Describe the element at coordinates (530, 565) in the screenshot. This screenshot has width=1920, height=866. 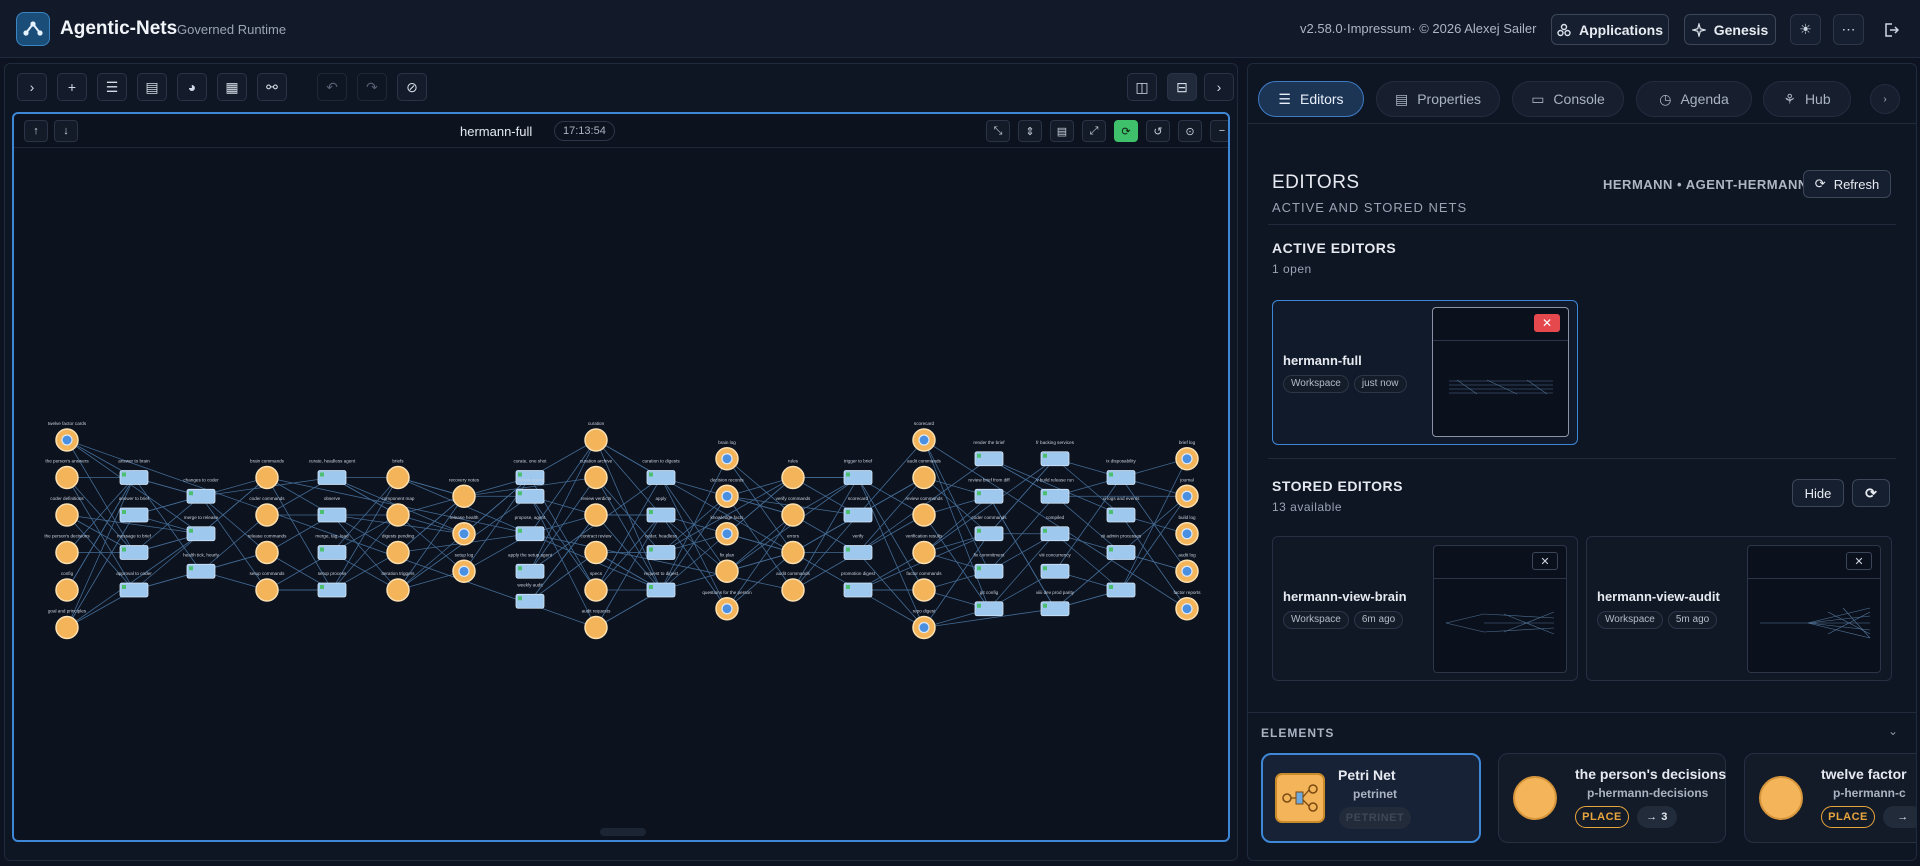
I see `net-transition: apply the setup agent` at that location.